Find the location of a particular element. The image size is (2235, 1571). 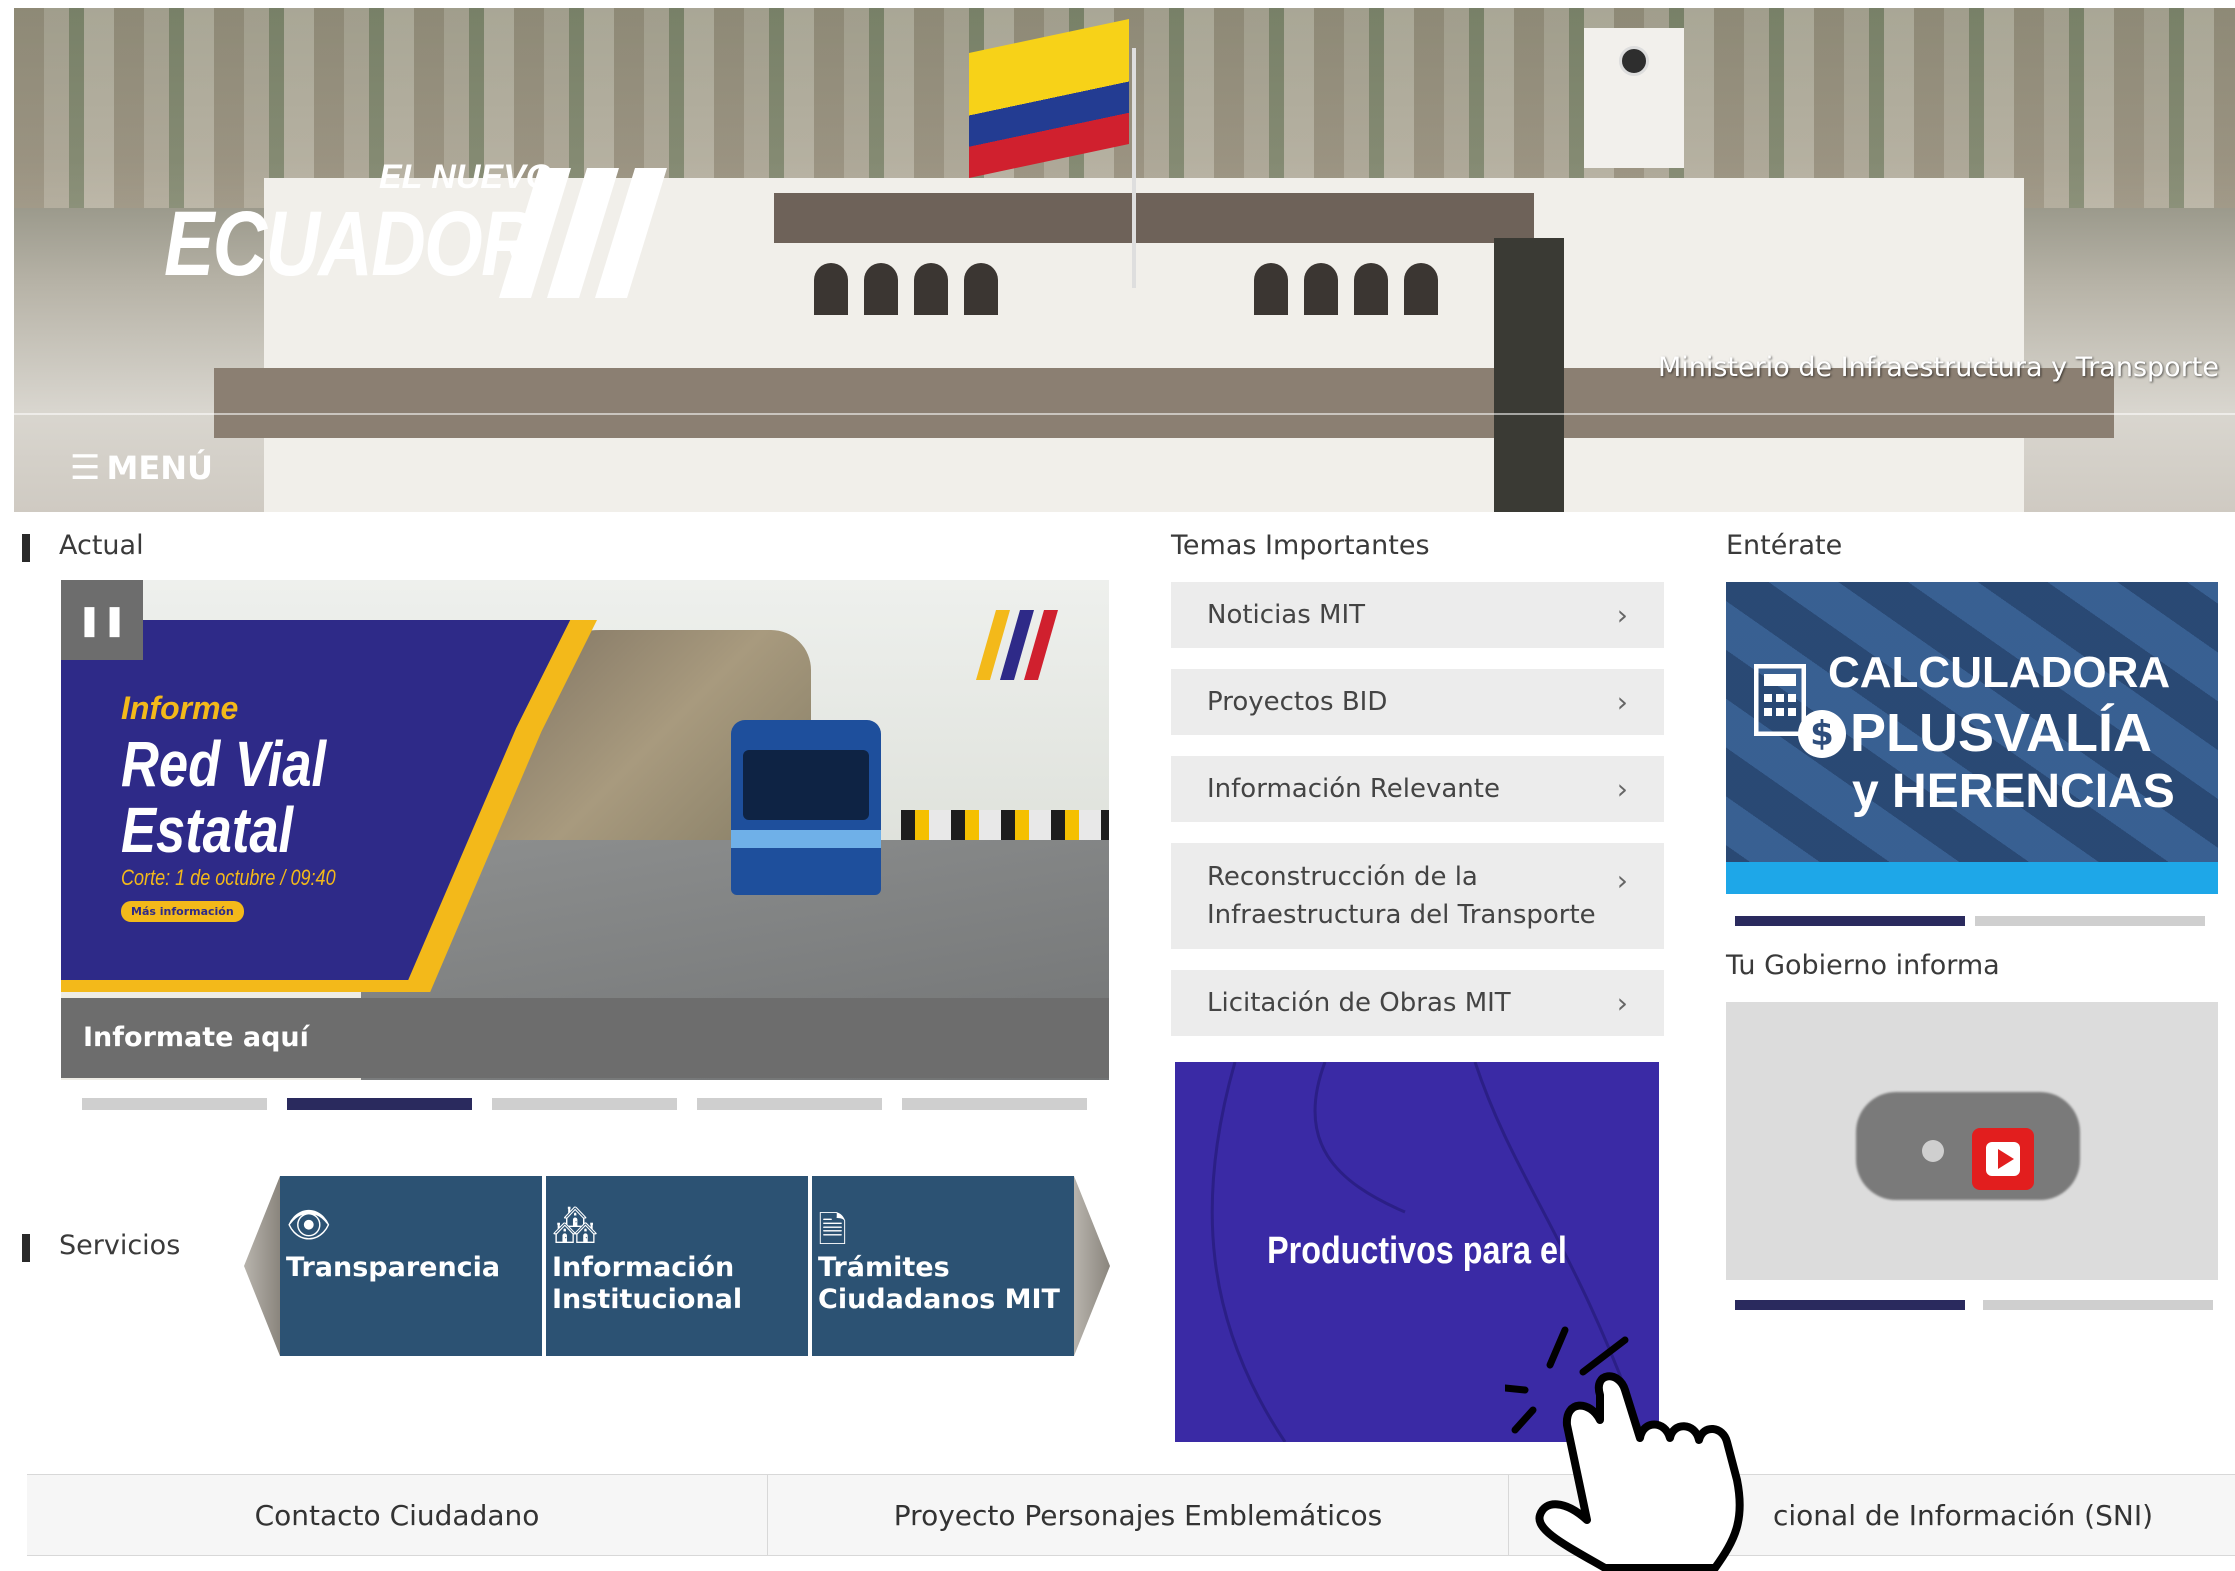

video-thumbnail is located at coordinates (1968, 1146).